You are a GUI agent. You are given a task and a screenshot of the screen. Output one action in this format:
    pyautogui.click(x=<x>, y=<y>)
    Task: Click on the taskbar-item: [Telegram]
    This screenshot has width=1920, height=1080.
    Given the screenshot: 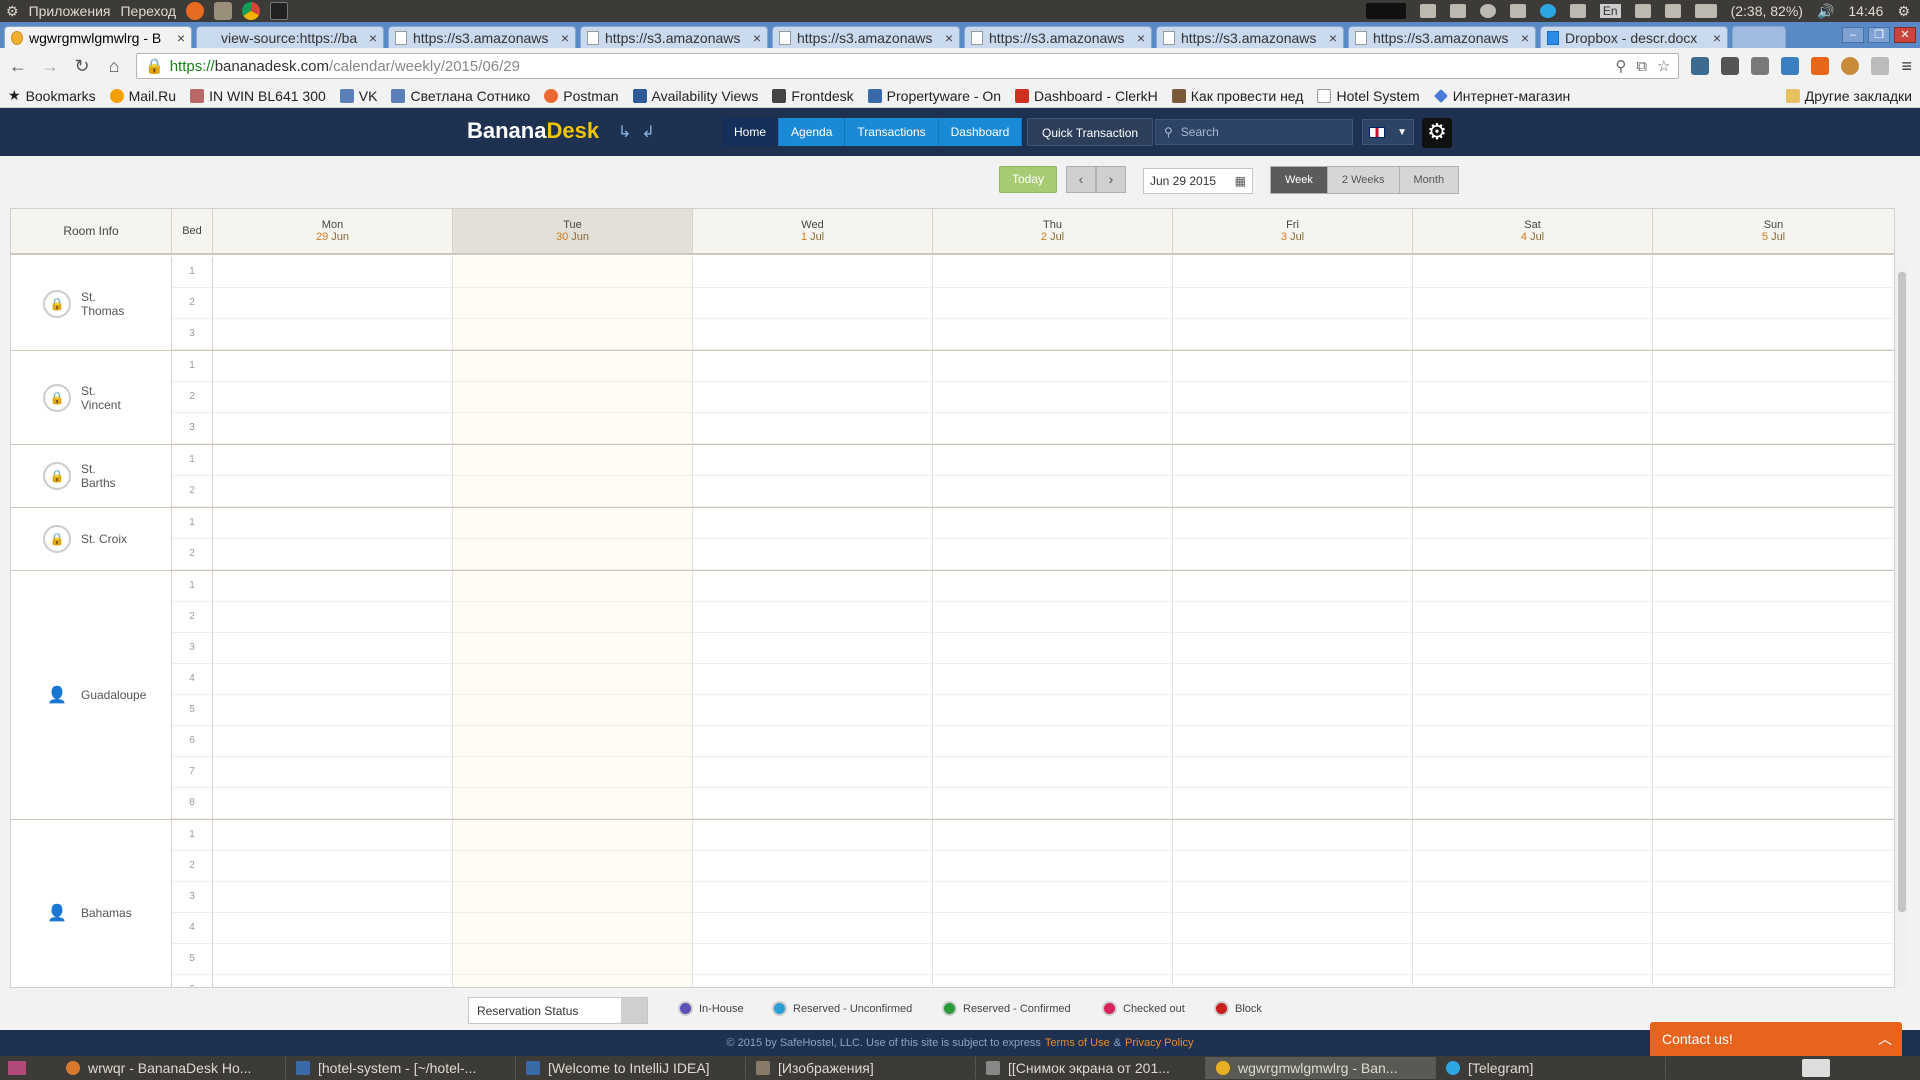 What is the action you would take?
    pyautogui.click(x=1551, y=1068)
    